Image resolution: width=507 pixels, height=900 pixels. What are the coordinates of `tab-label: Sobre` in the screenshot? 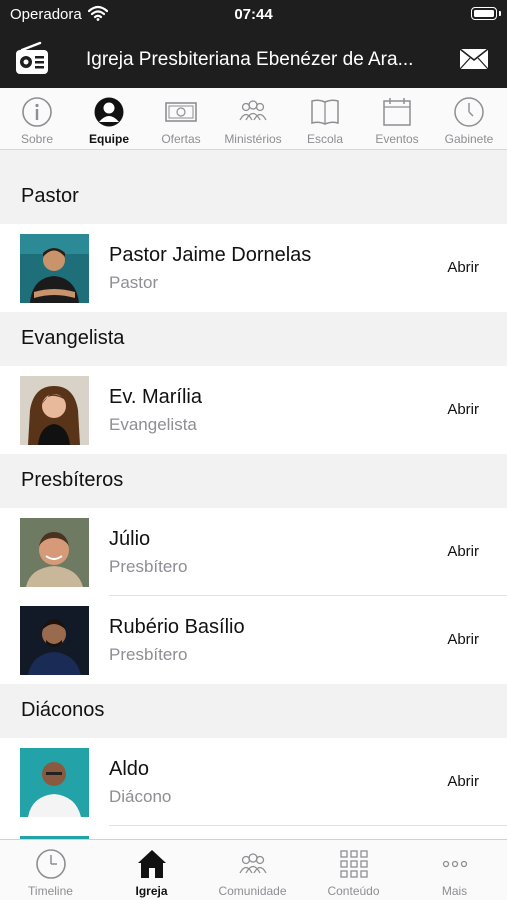 It's located at (37, 139).